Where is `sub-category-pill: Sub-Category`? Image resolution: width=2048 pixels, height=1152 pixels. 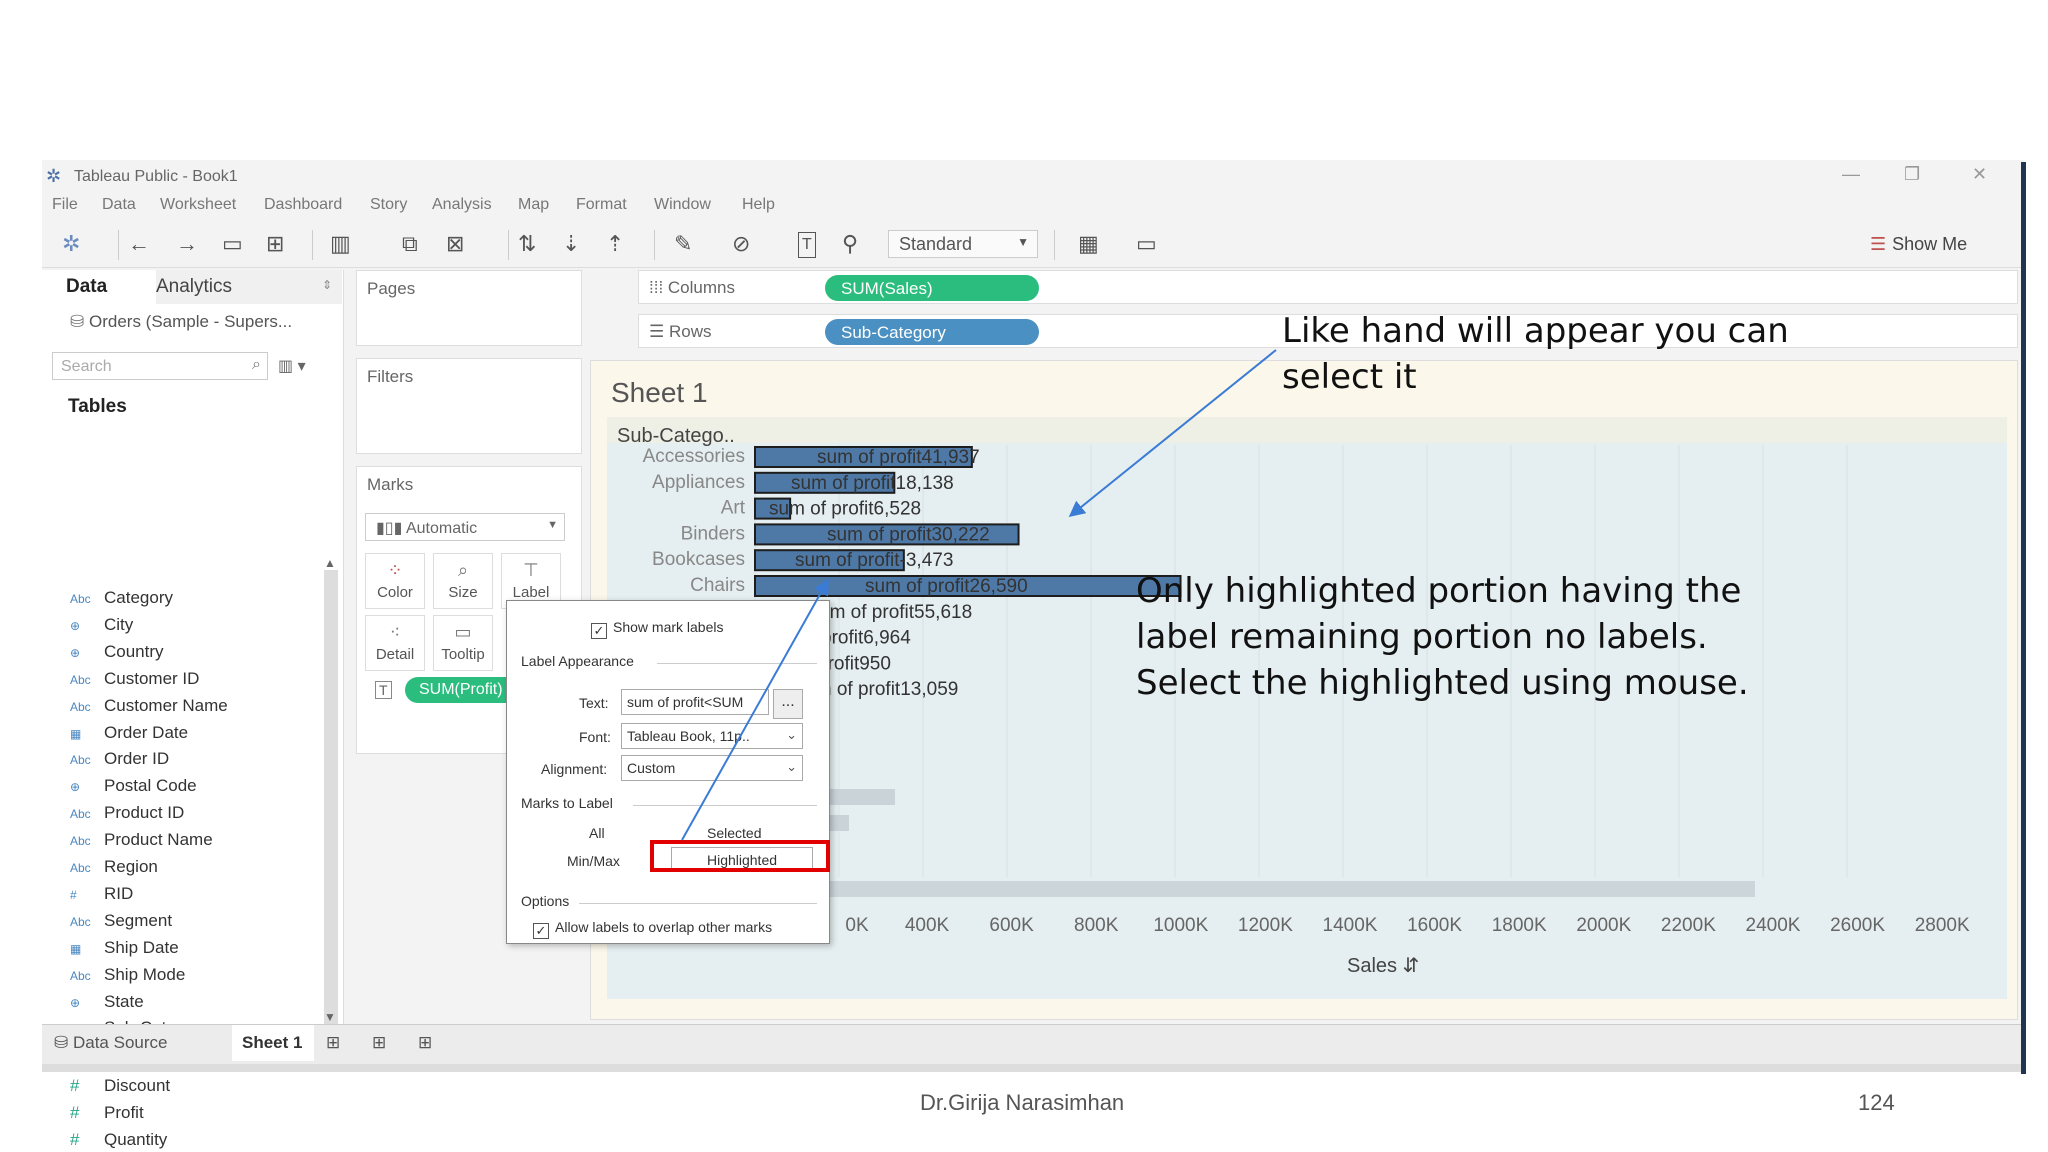
sub-category-pill: Sub-Category is located at coordinates (932, 332).